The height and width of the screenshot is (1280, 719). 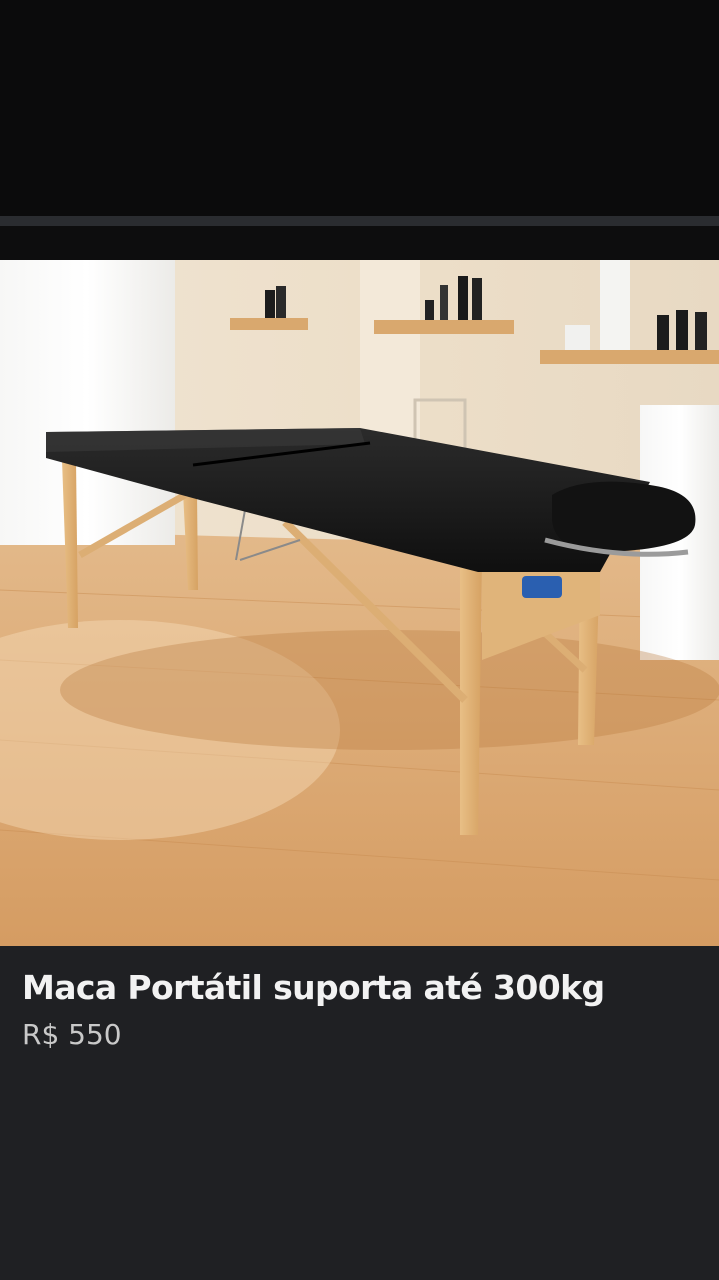 I want to click on listing-price: R$ 550, so click(x=72, y=1034).